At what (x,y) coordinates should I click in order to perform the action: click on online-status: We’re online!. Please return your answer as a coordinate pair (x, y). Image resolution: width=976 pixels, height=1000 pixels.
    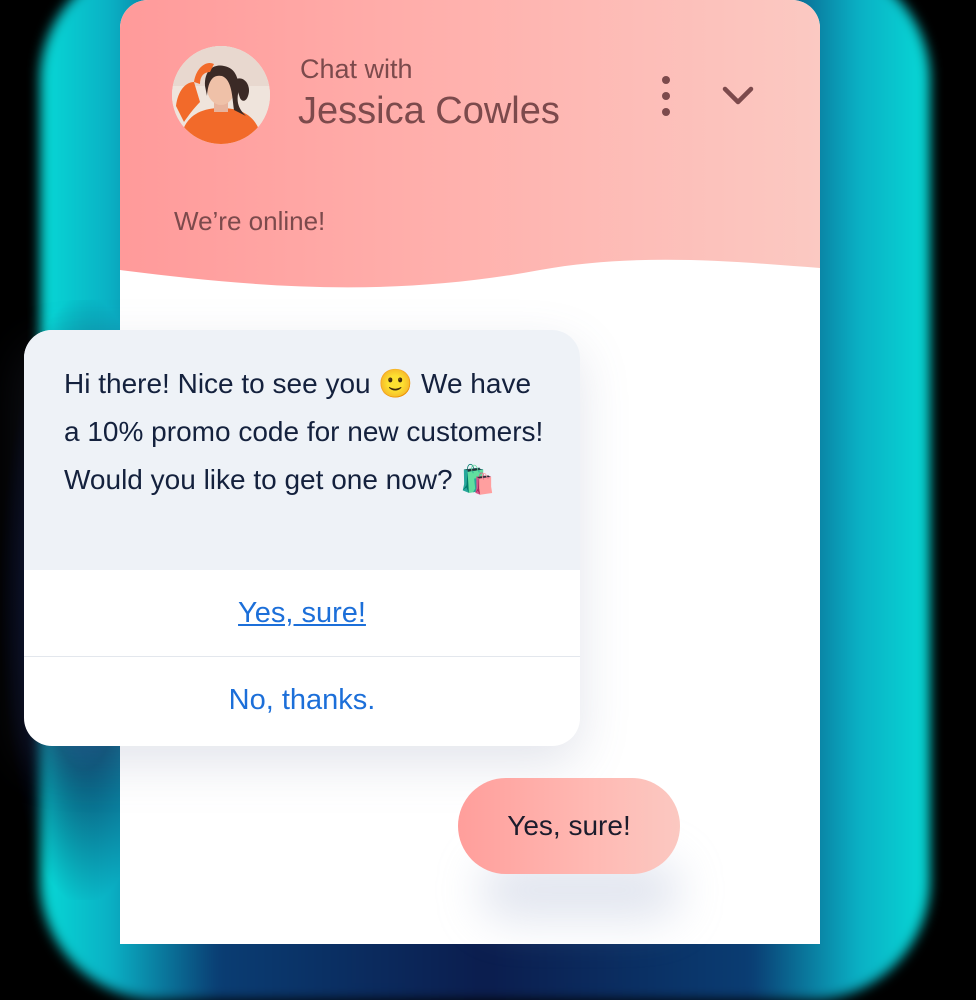
    Looking at the image, I should click on (250, 221).